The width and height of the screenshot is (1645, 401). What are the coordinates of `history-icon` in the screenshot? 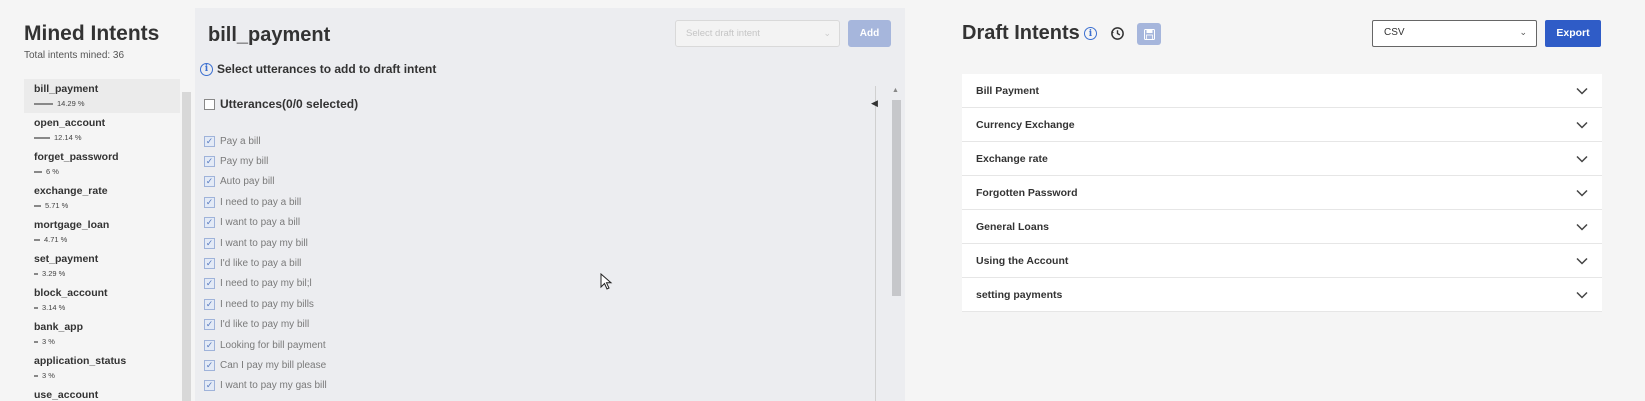 It's located at (1117, 33).